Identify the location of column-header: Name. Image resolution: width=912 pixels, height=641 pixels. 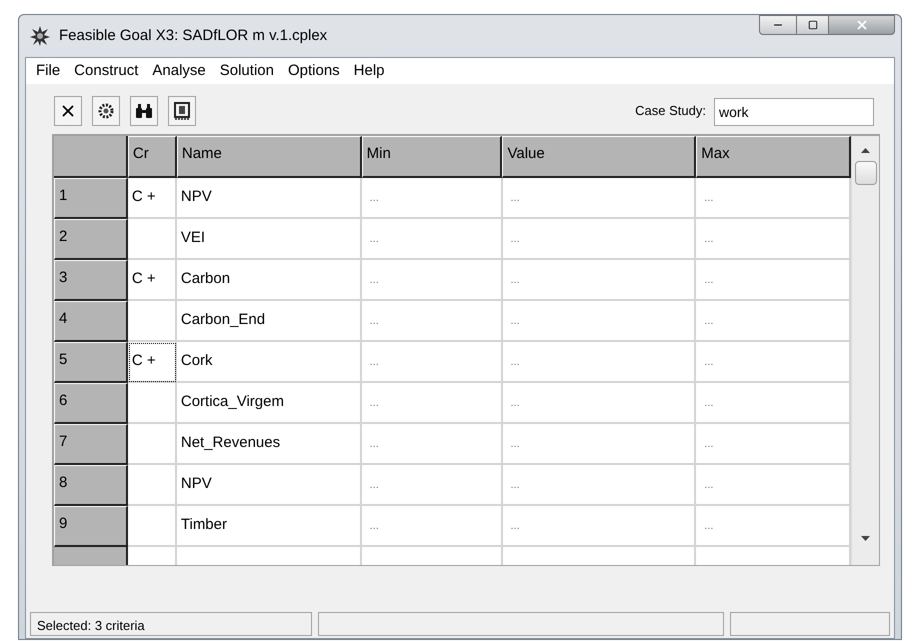
(269, 157).